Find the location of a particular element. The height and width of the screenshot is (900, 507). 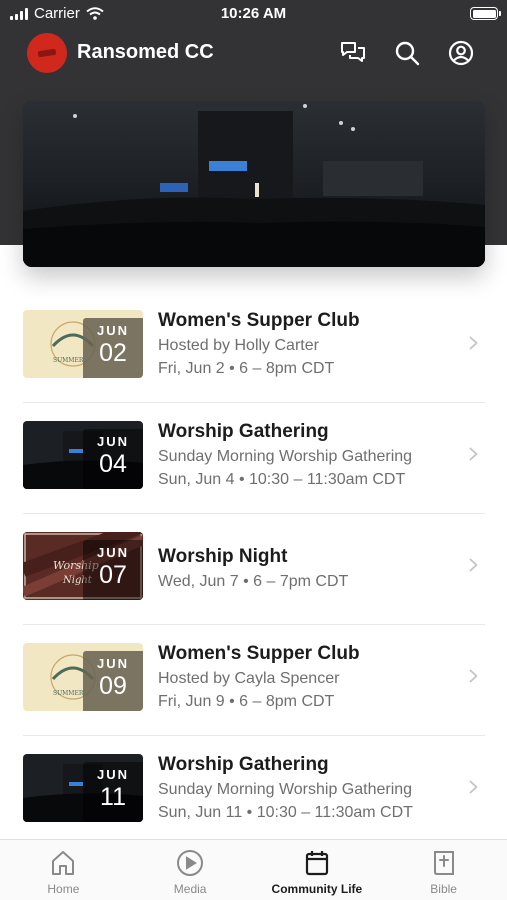

bible-icon is located at coordinates (444, 863).